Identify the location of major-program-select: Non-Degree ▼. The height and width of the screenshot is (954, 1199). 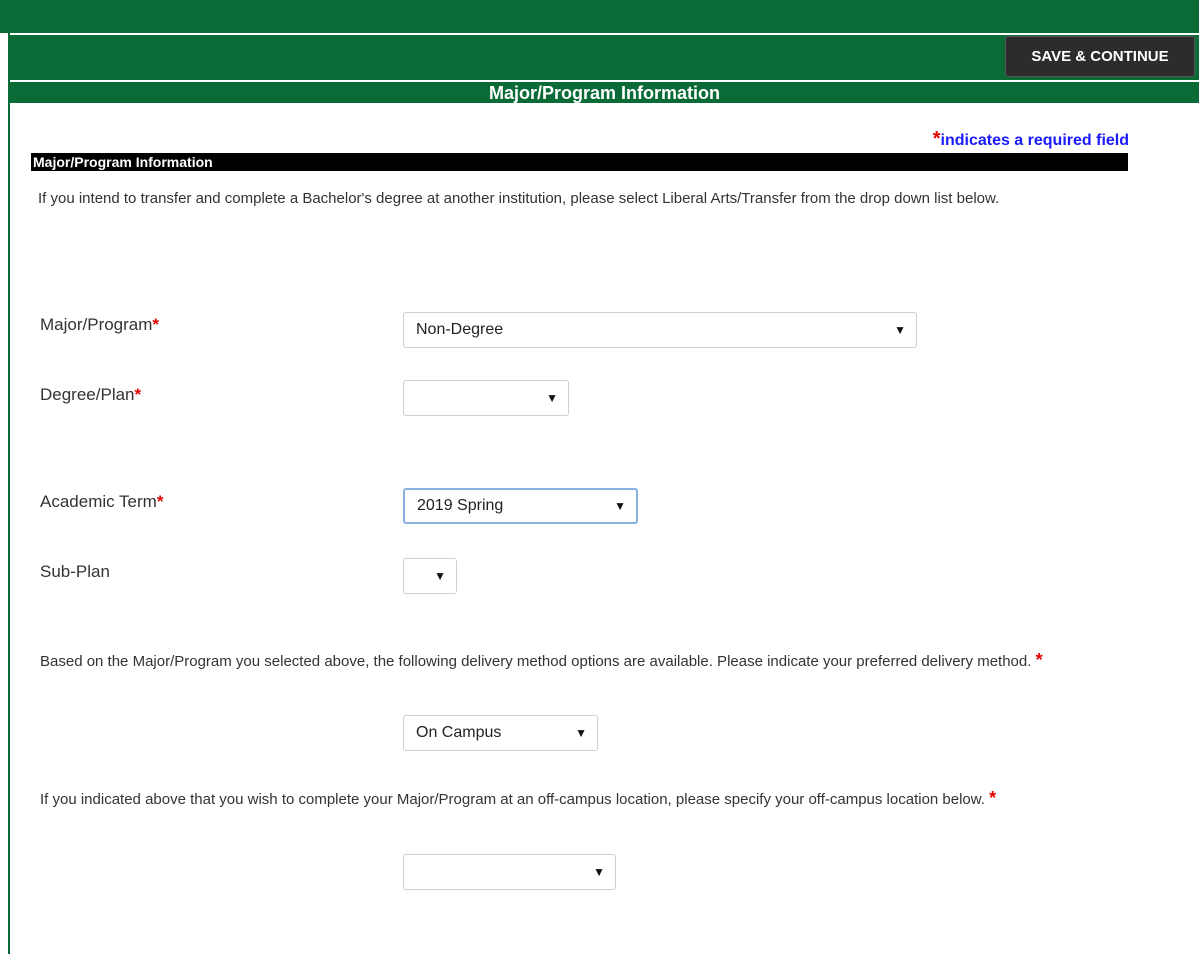
(660, 330).